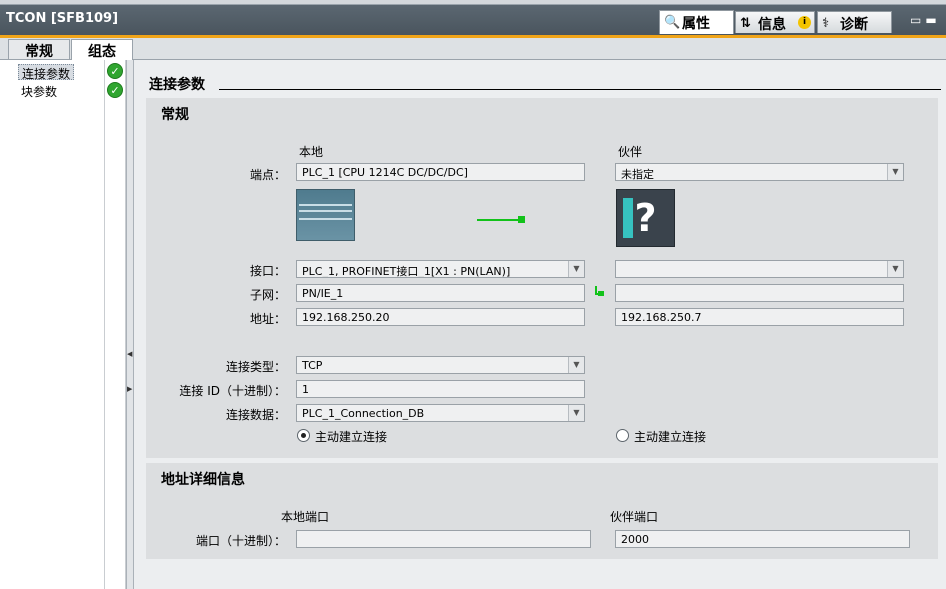 This screenshot has height=589, width=946. Describe the element at coordinates (39, 91) in the screenshot. I see `nav-item-block-params: 块参数` at that location.